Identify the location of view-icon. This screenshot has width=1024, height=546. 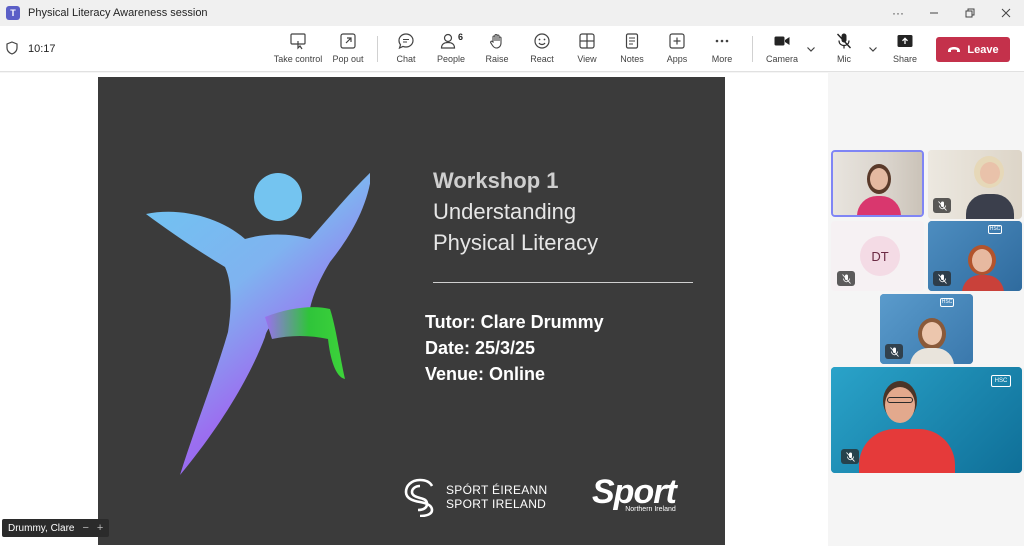
(587, 41).